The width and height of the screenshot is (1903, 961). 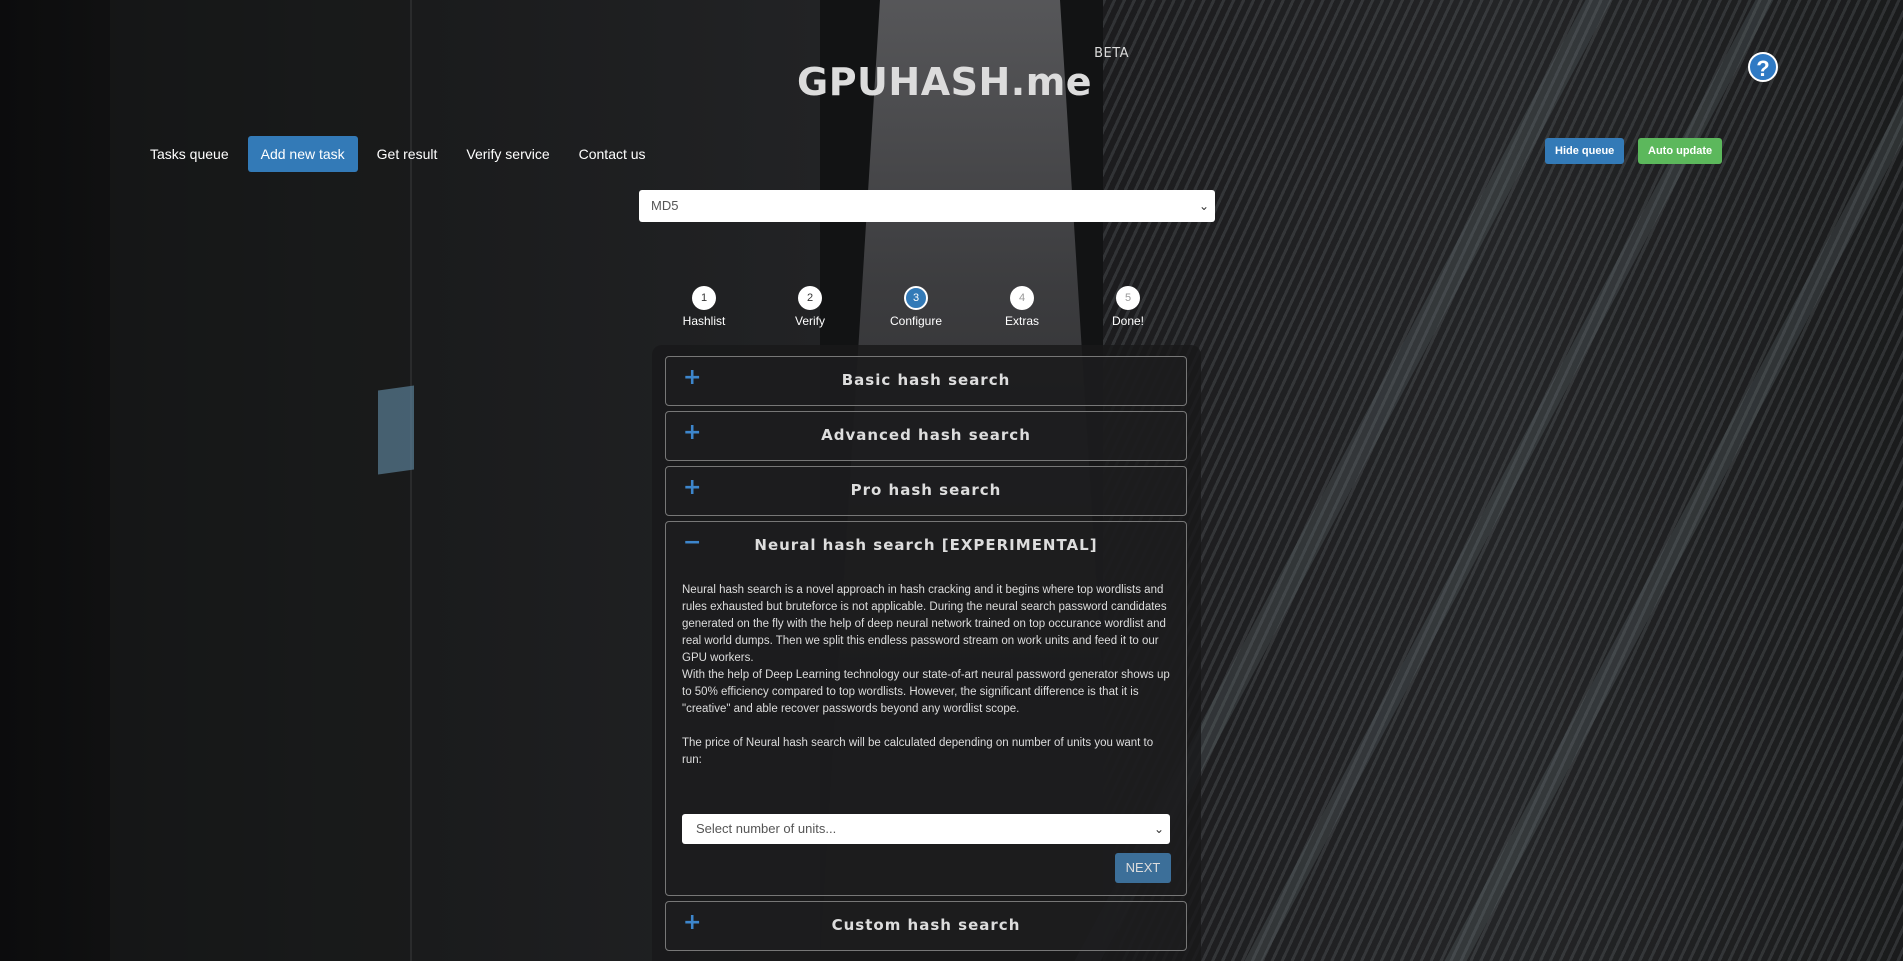 I want to click on hide-queue-button: Hide queue, so click(x=1585, y=151).